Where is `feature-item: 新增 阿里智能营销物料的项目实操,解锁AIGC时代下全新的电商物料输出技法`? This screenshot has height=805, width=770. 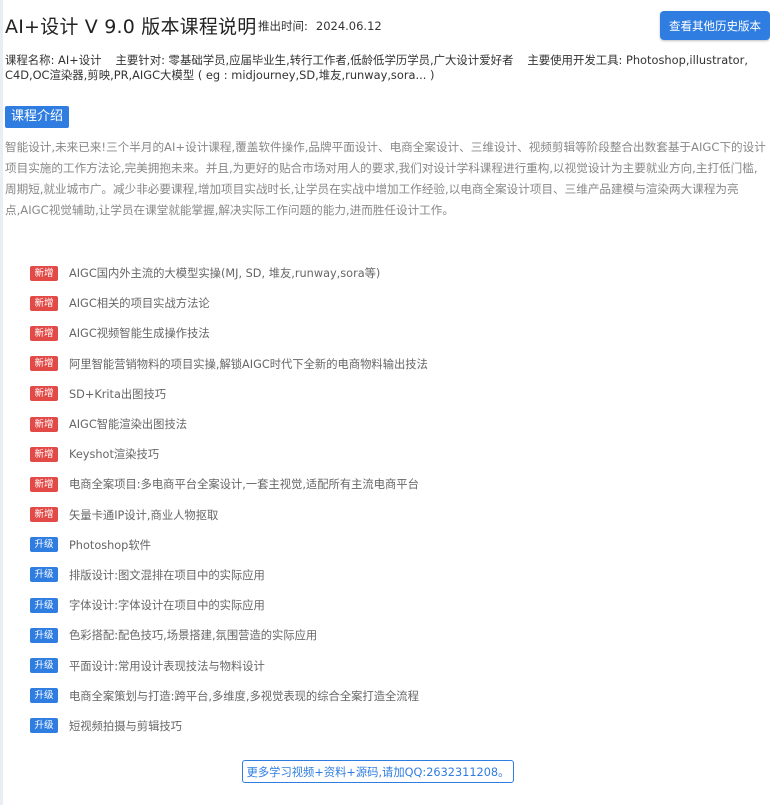 feature-item: 新增 阿里智能营销物料的项目实操,解锁AIGC时代下全新的电商物料输出技法 is located at coordinates (397, 364).